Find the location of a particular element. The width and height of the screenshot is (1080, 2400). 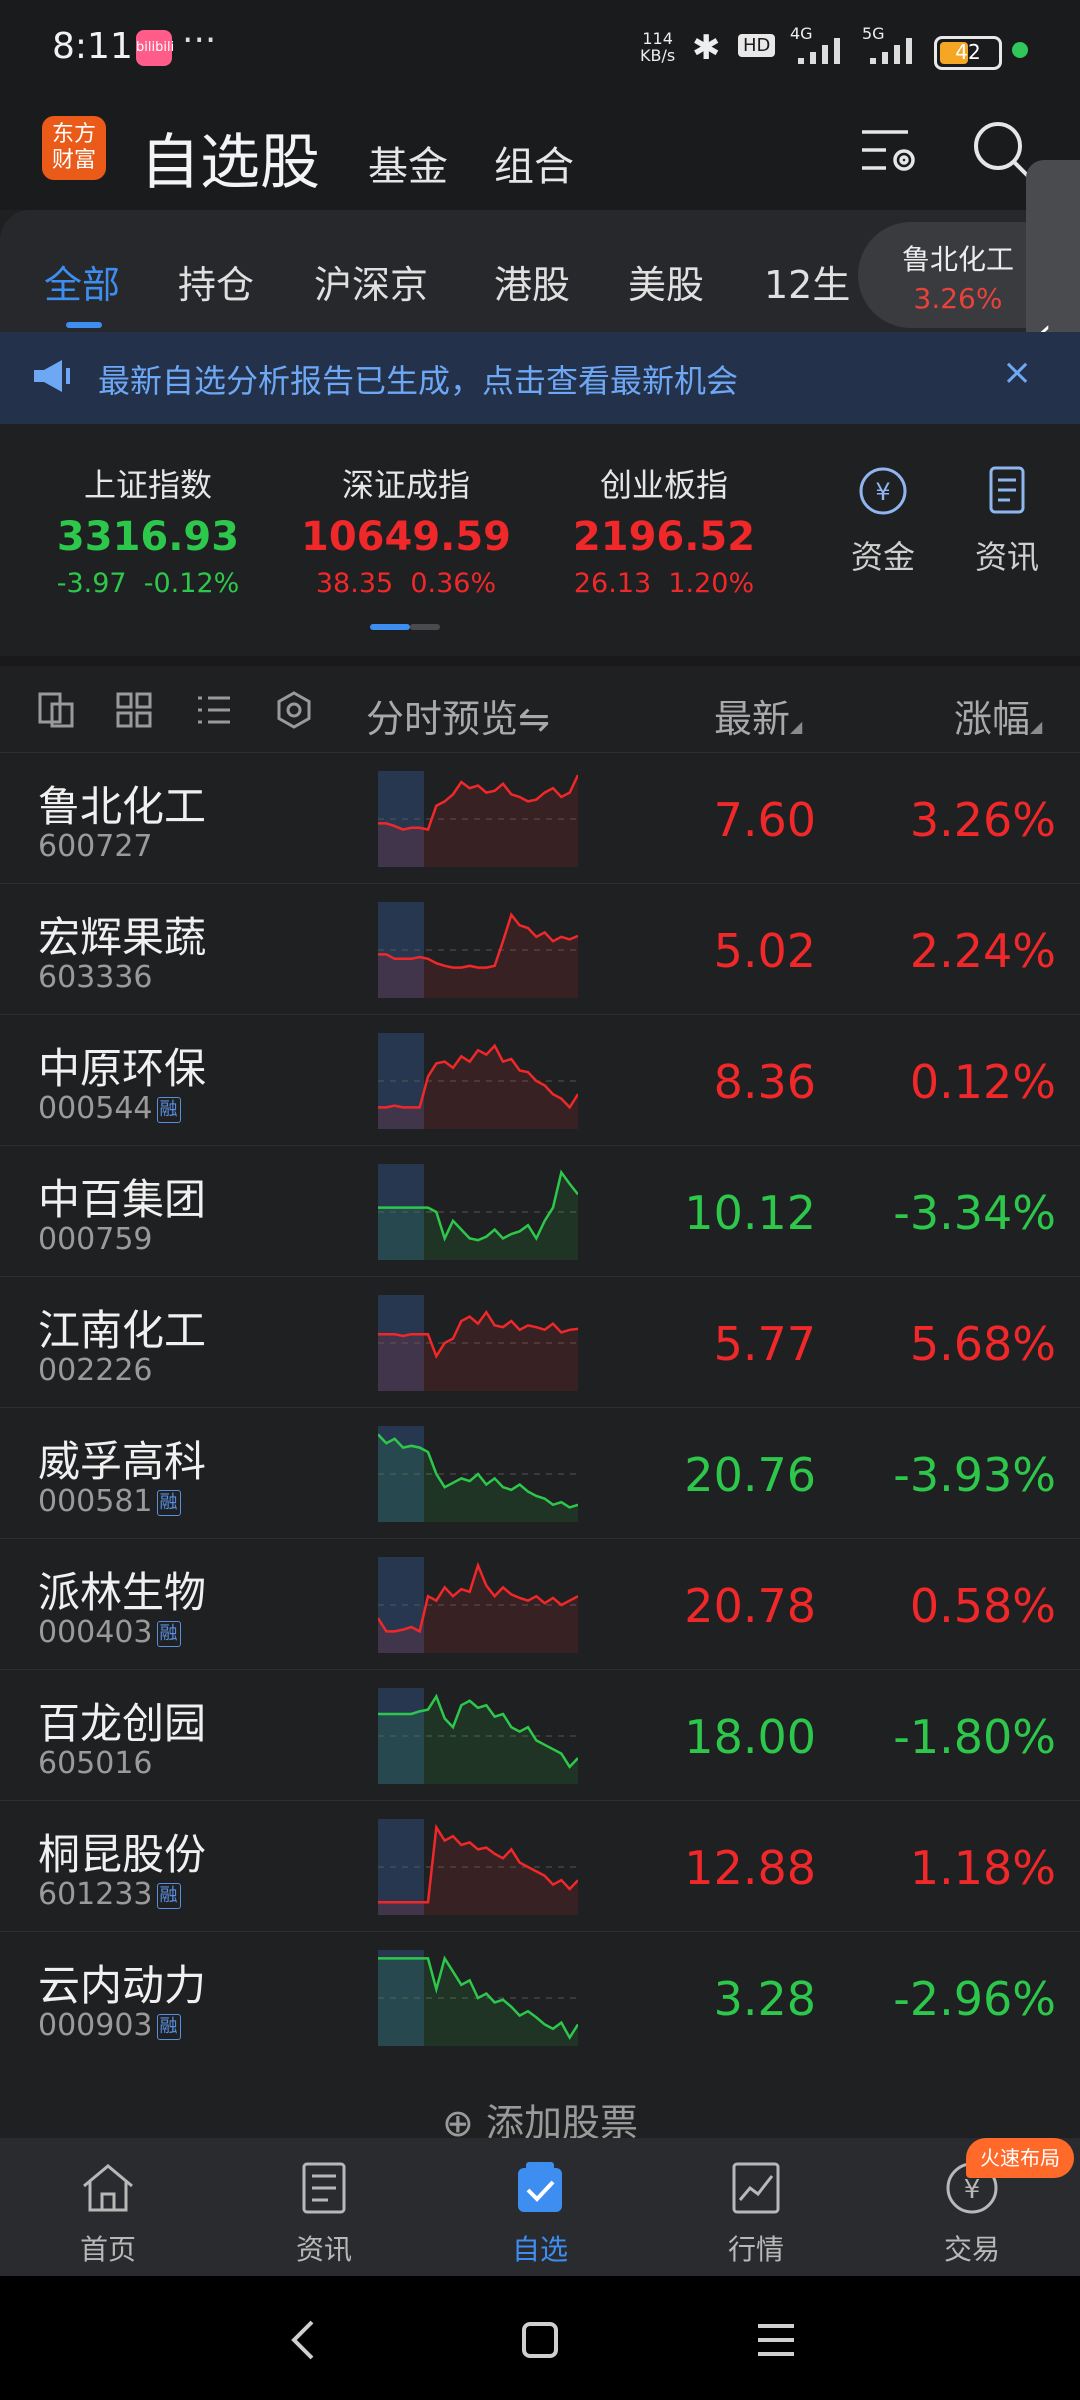

manage-settings-icon is located at coordinates (890, 152).